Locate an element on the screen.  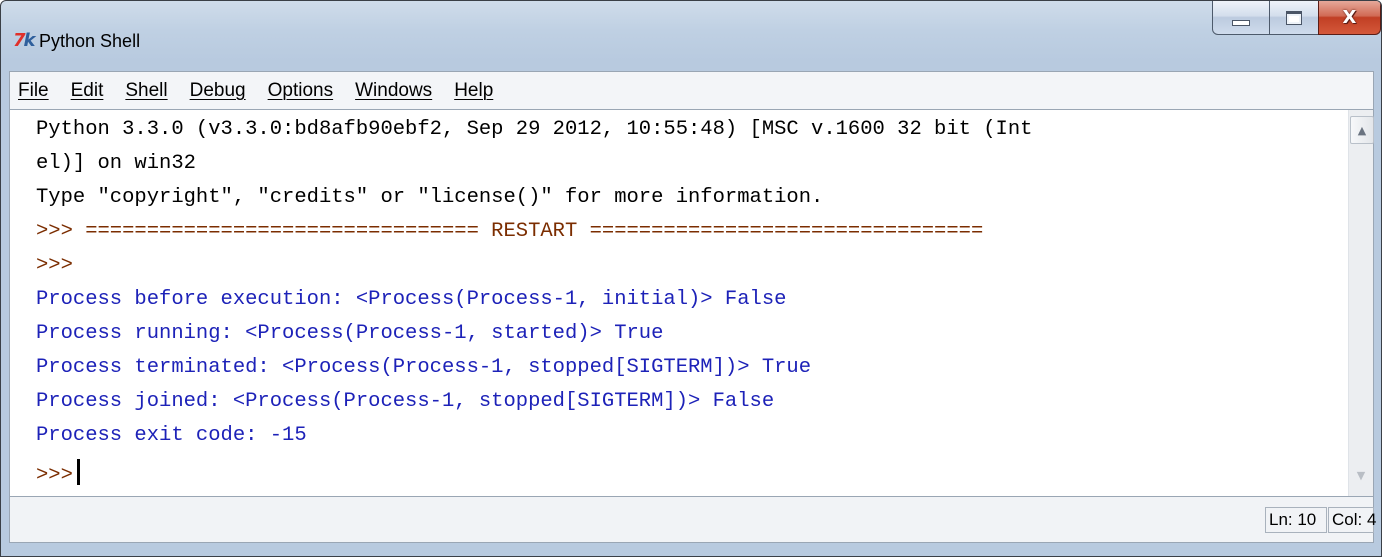
status-bar: Ln: 10 Col: 4 is located at coordinates (692, 520).